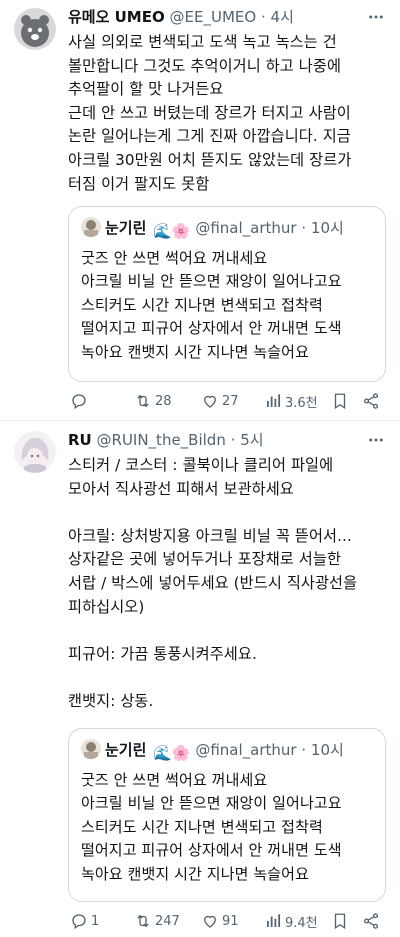  What do you see at coordinates (230, 401) in the screenshot?
I see `like-count: 27` at bounding box center [230, 401].